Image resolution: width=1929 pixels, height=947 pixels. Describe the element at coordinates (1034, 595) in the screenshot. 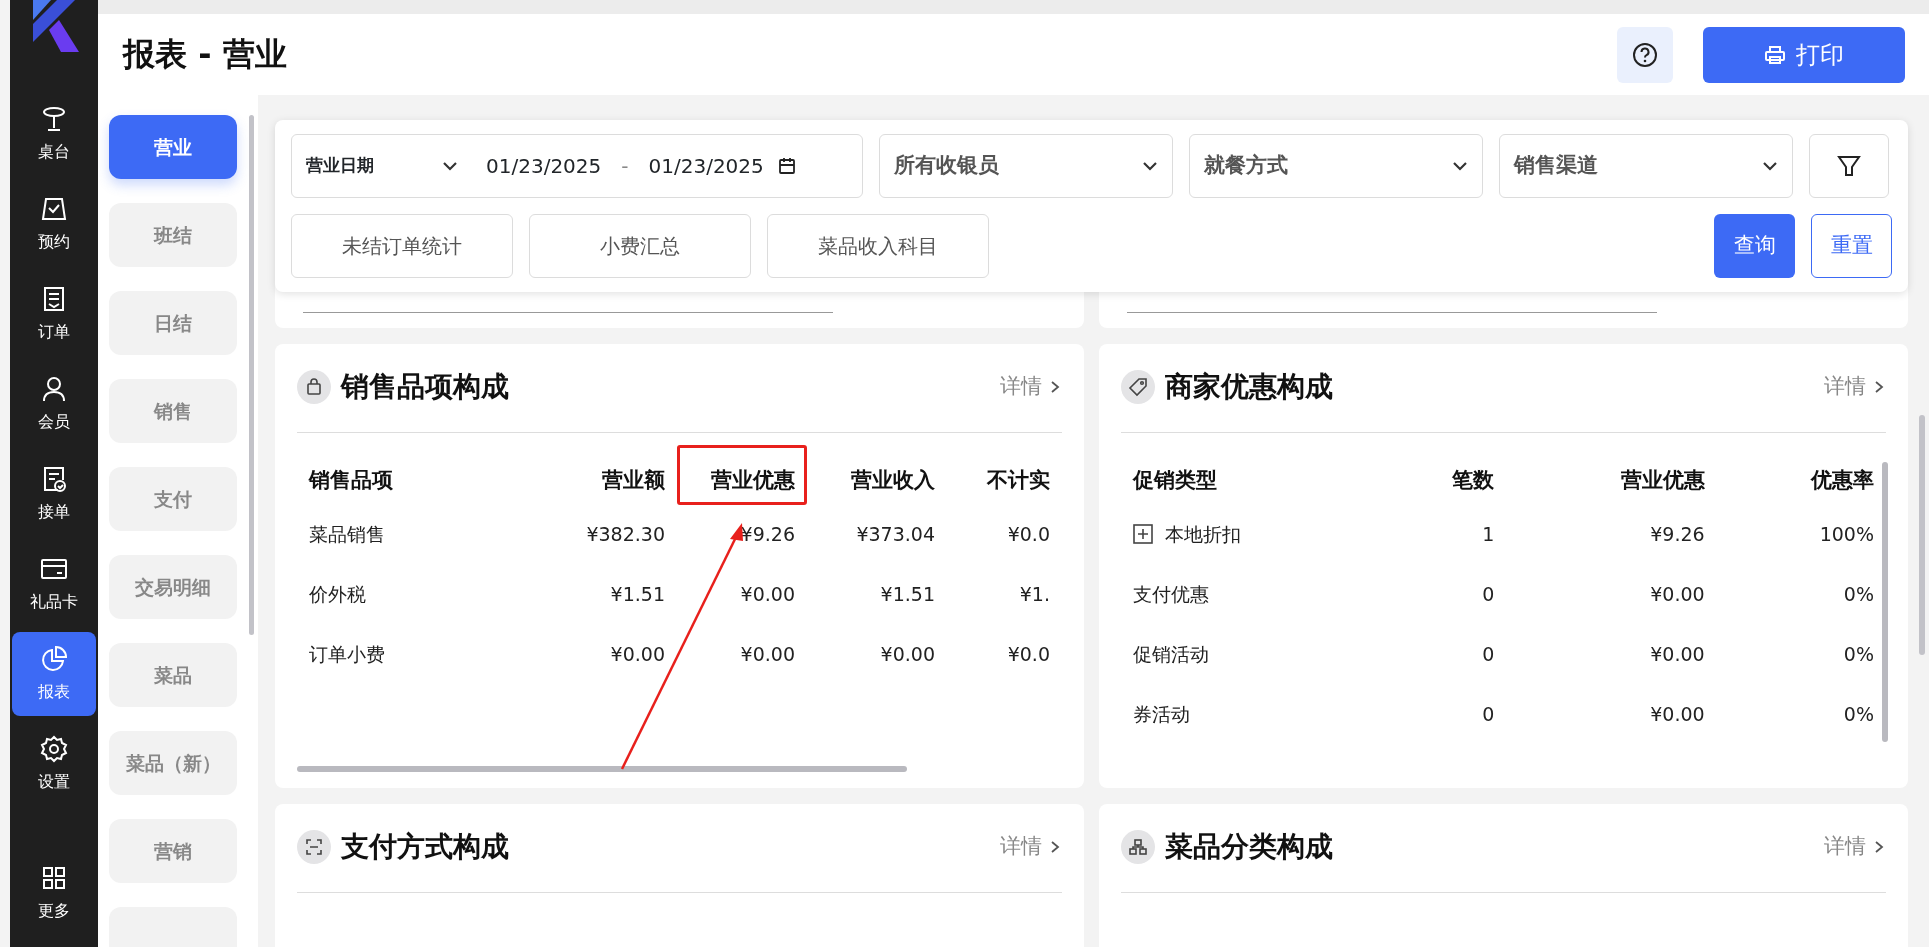

I see `table-cell-text: ¥1.` at that location.